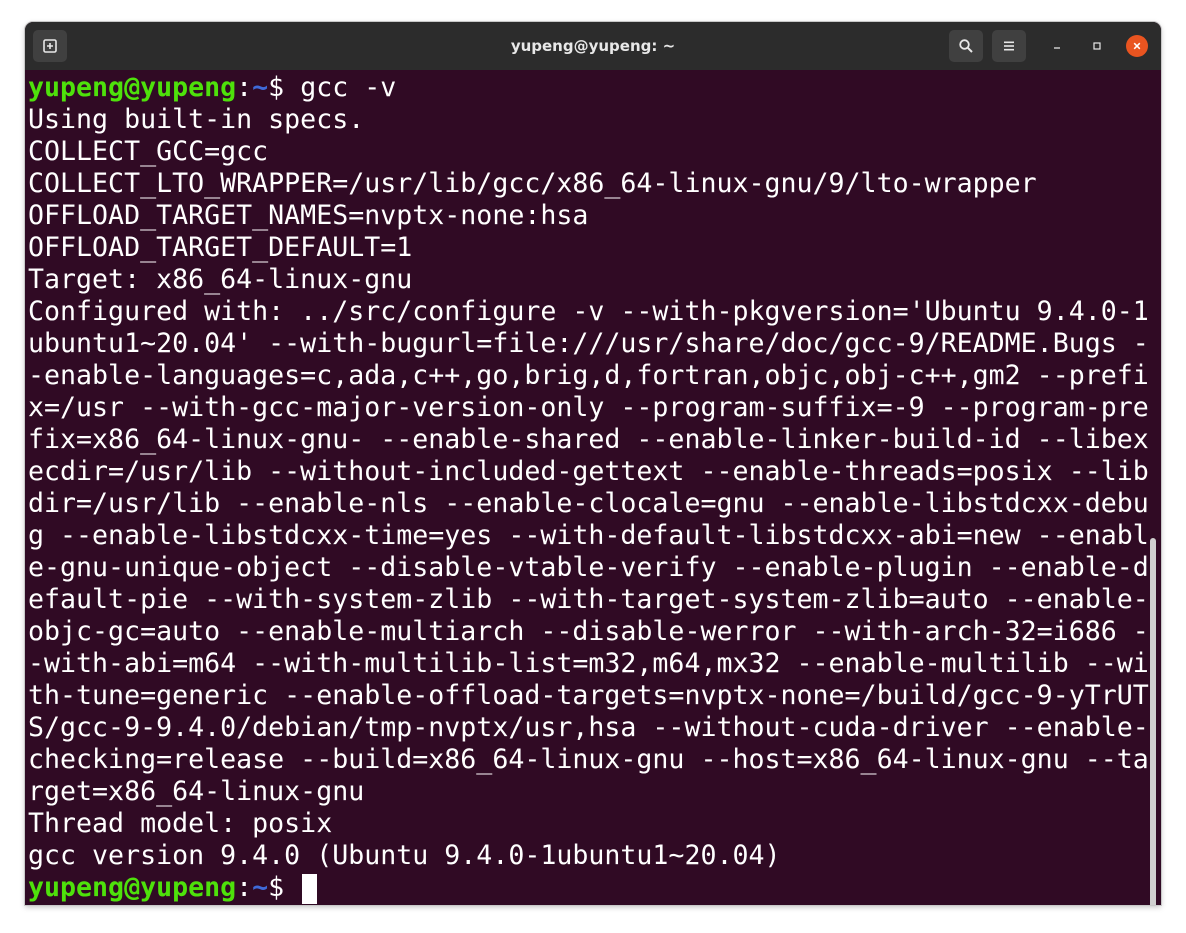  I want to click on window-title: yupeng@yupeng: ~, so click(593, 46).